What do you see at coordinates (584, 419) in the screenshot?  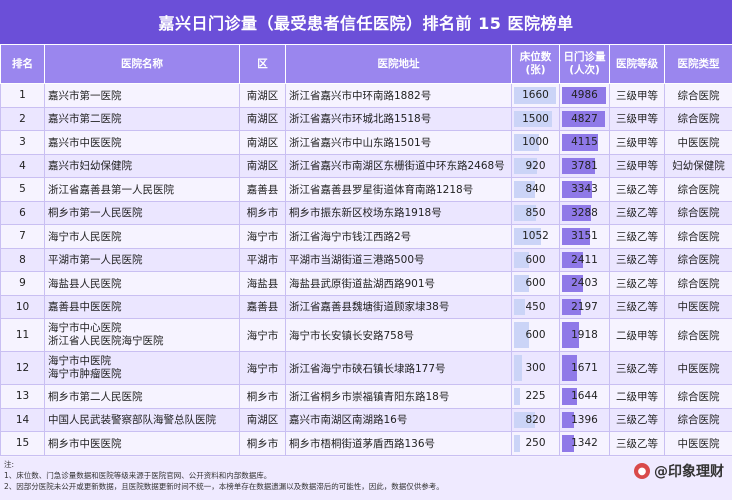 I see `visits-value: 1396` at bounding box center [584, 419].